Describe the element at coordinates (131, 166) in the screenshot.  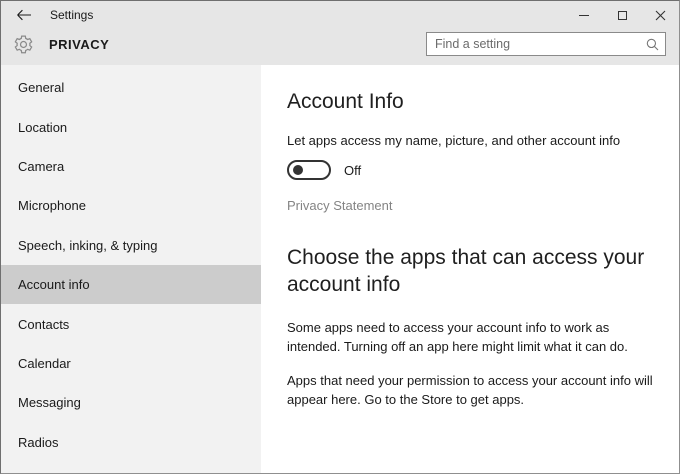
I see `sidebar-item-camera: Camera` at that location.